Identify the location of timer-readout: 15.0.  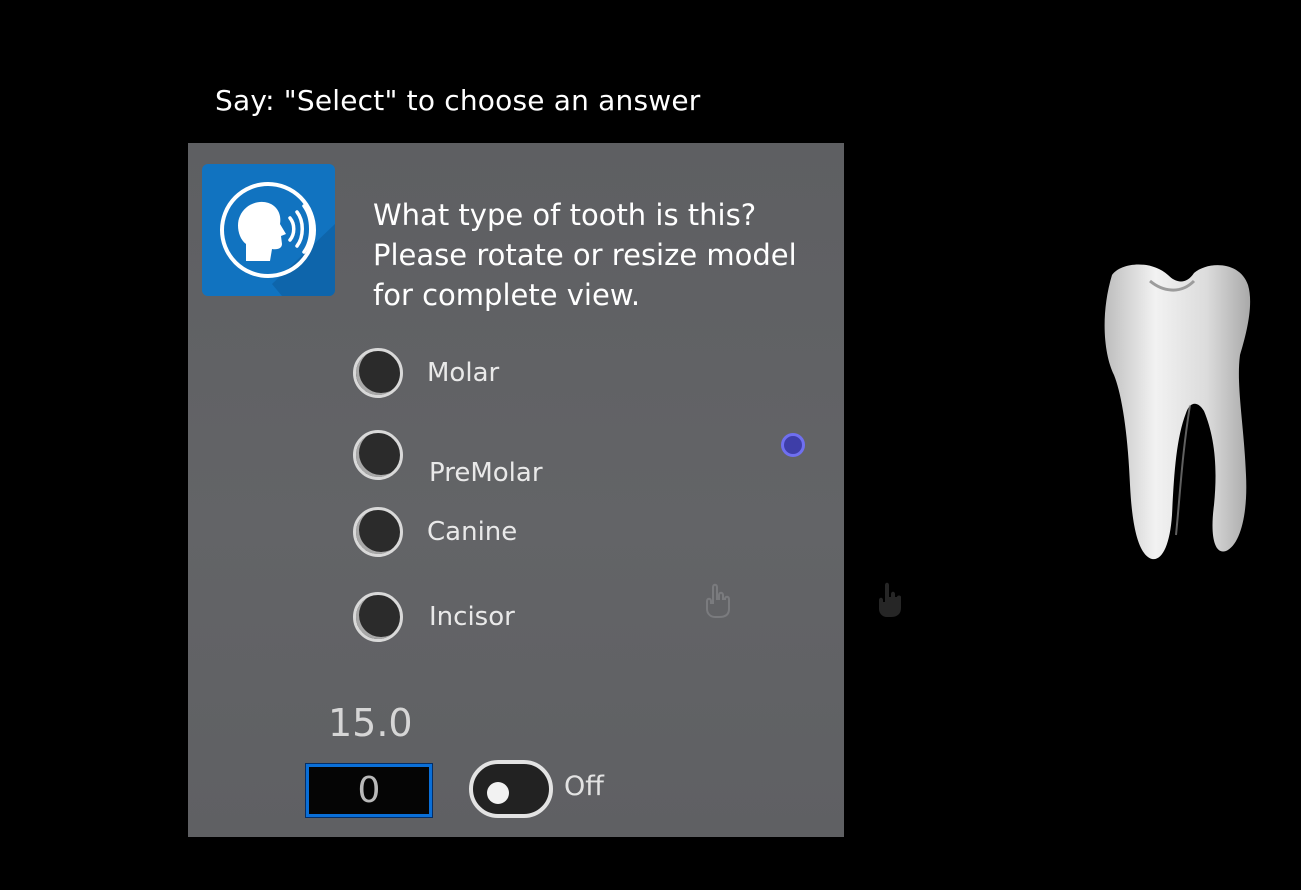
(370, 723).